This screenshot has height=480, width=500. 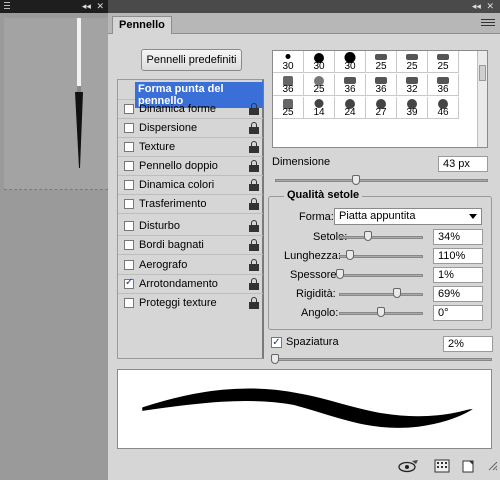 I want to click on option-pennello-doppio: Pennello doppio, so click(x=190, y=166).